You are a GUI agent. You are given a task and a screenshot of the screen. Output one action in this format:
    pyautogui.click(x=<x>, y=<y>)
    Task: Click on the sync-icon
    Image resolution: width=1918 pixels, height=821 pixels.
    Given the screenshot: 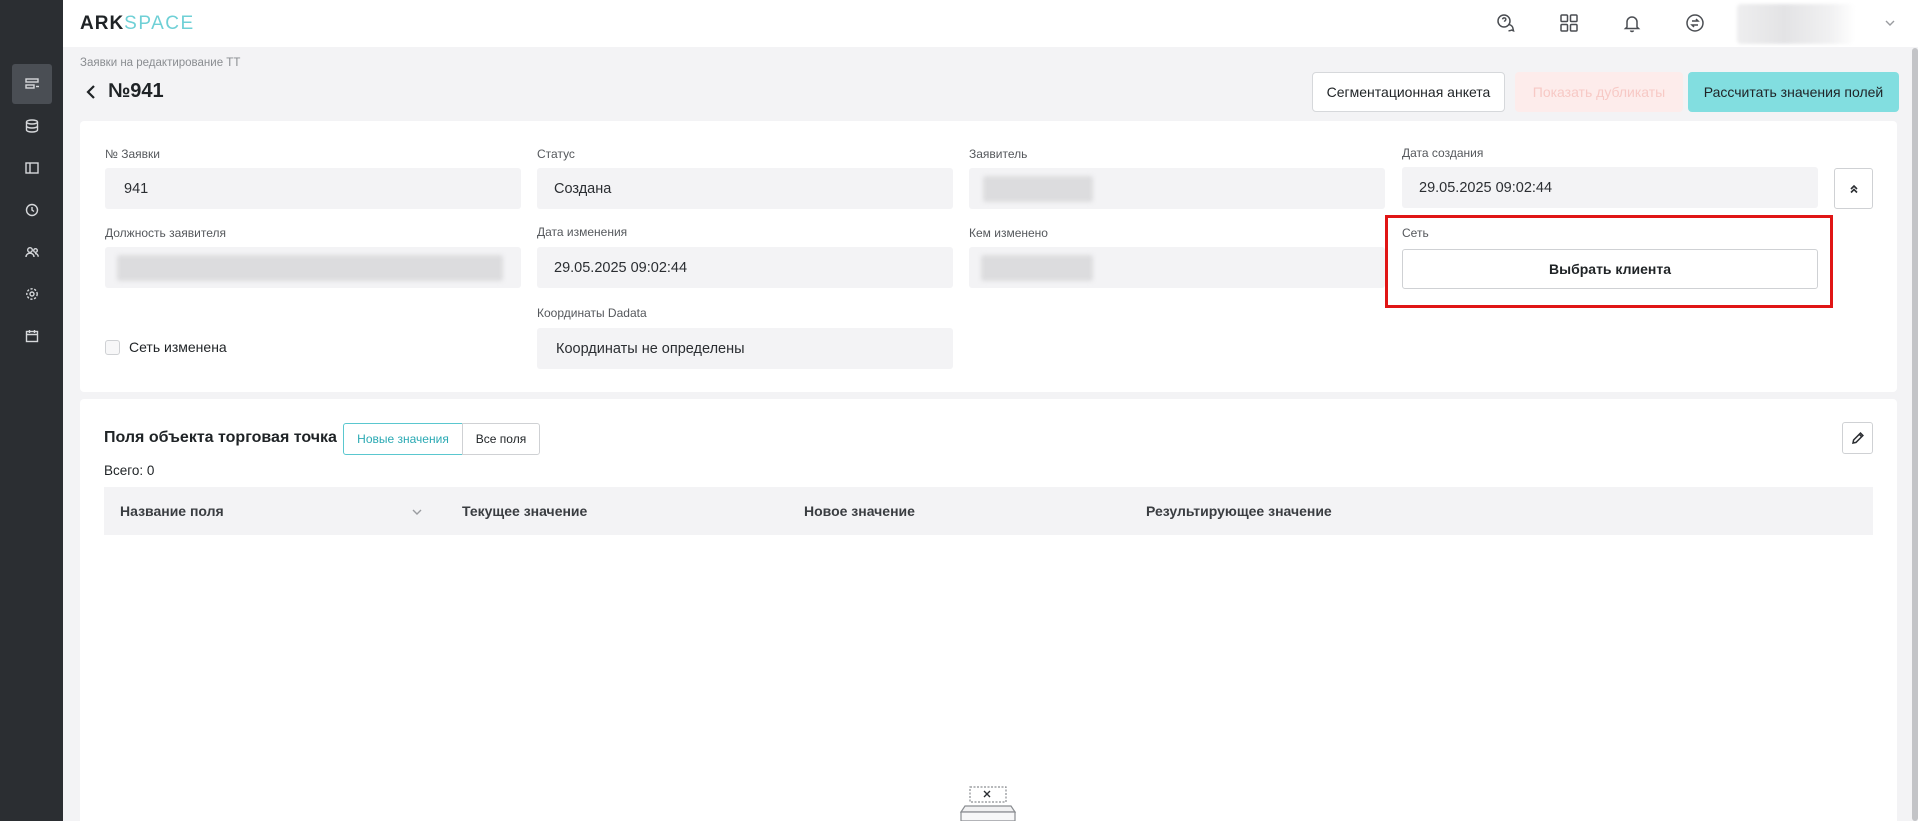 What is the action you would take?
    pyautogui.click(x=1695, y=23)
    